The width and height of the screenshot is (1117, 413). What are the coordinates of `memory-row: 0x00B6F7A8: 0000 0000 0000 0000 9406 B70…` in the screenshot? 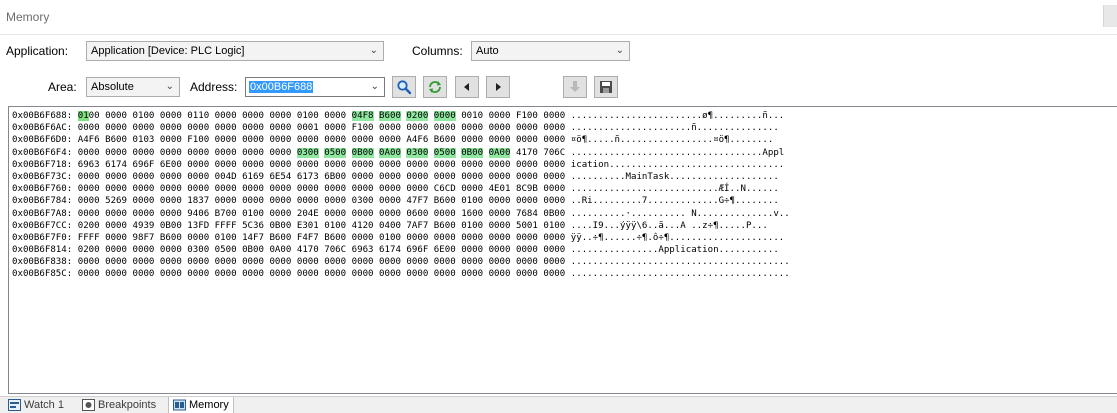 It's located at (401, 214).